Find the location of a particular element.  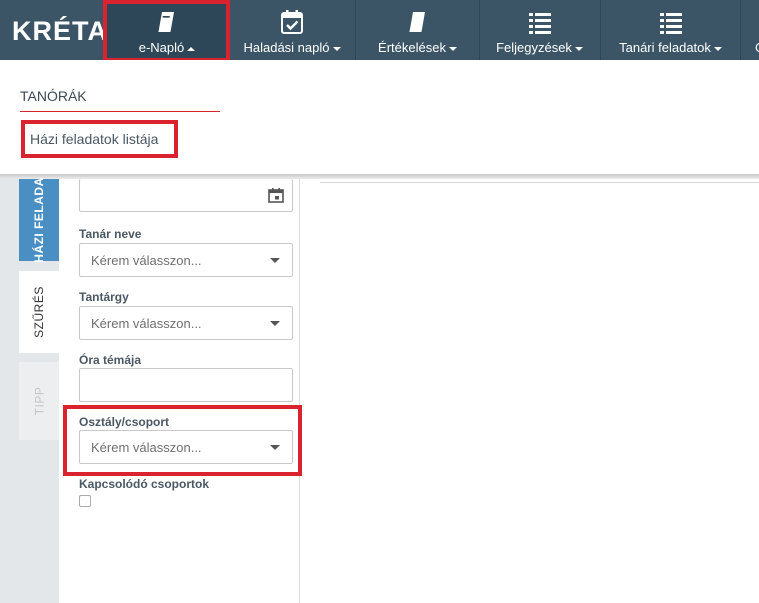

tab-szures: SZŰRÉS is located at coordinates (39, 312).